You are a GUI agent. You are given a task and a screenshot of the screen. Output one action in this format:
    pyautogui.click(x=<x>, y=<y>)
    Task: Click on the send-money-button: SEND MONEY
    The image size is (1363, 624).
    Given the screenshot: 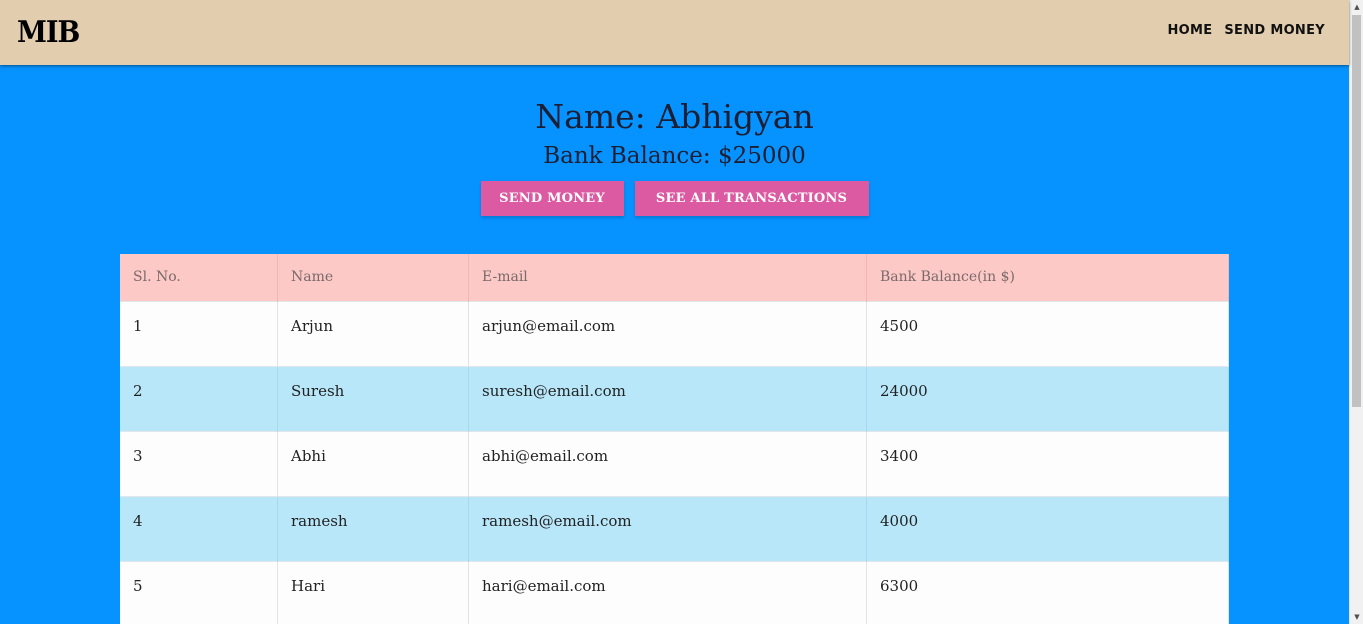 What is the action you would take?
    pyautogui.click(x=552, y=198)
    